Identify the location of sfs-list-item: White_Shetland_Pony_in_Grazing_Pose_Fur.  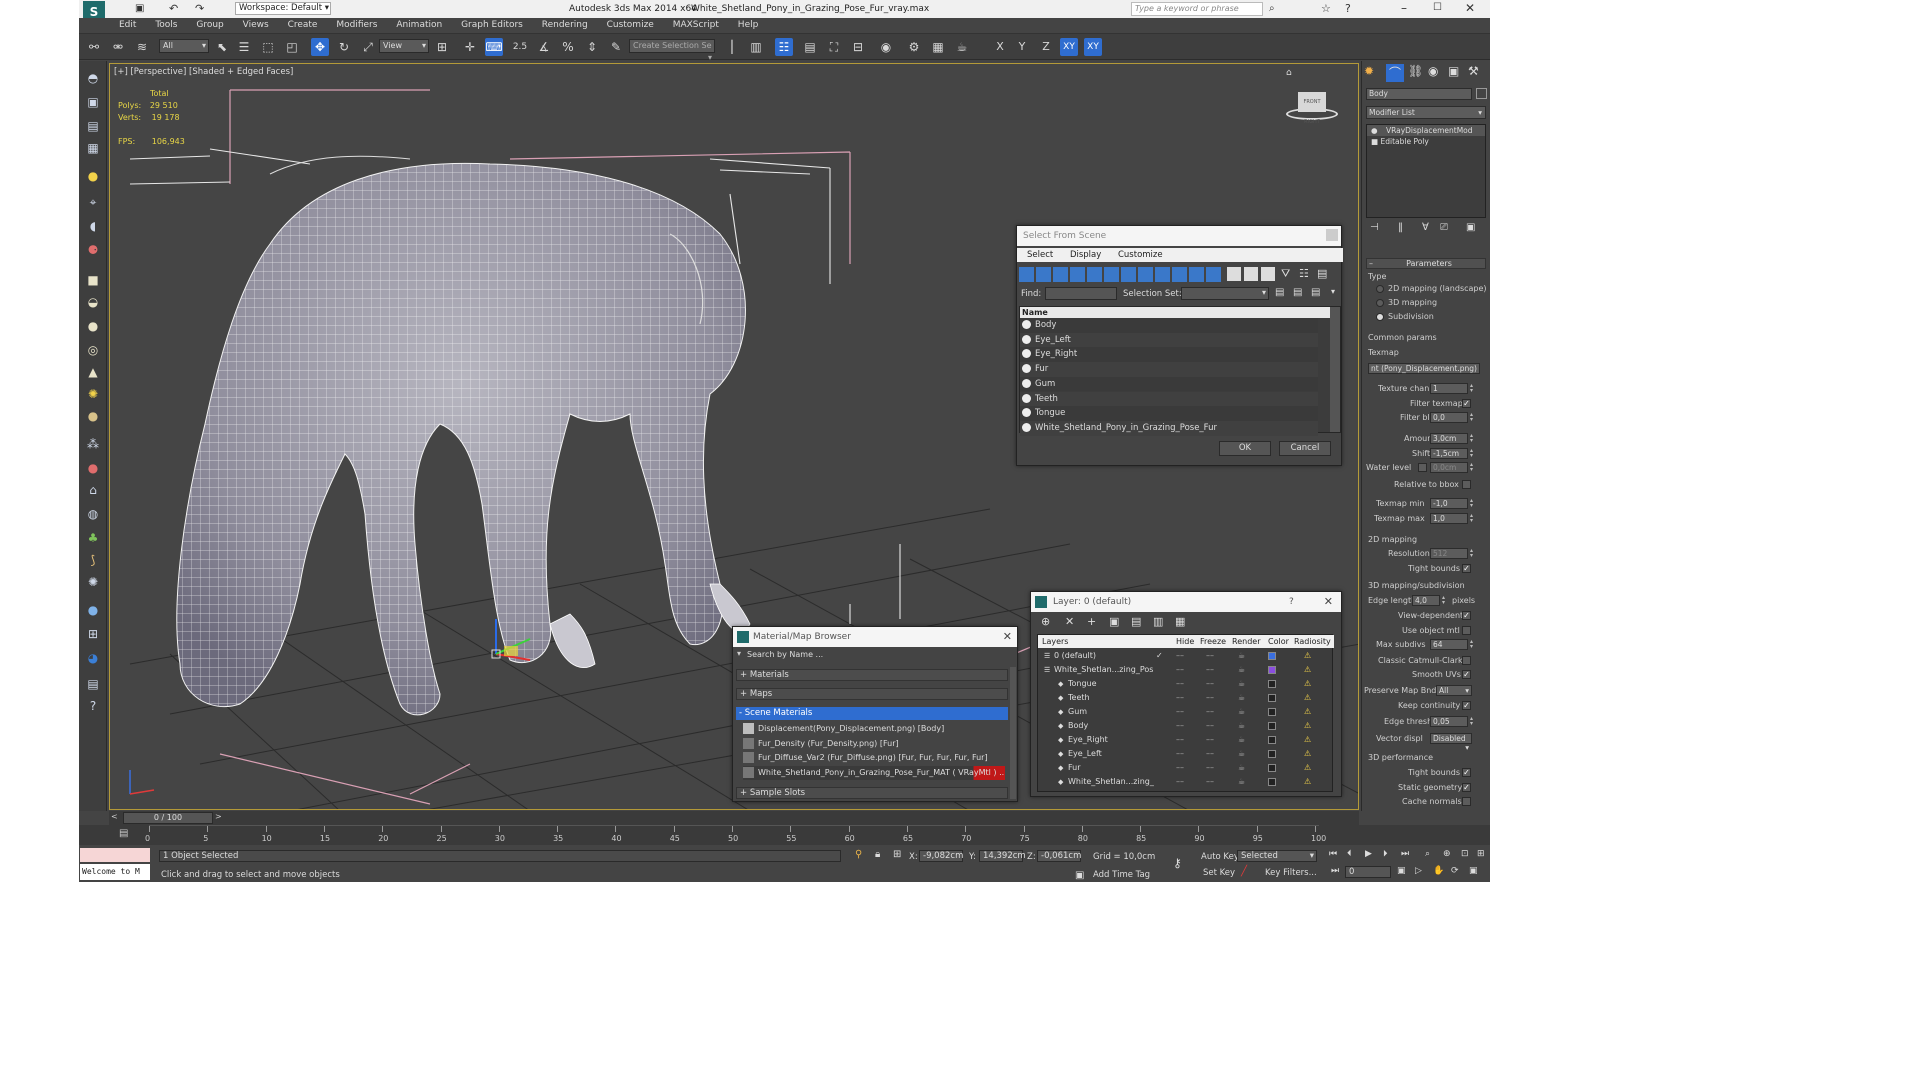
(1169, 428).